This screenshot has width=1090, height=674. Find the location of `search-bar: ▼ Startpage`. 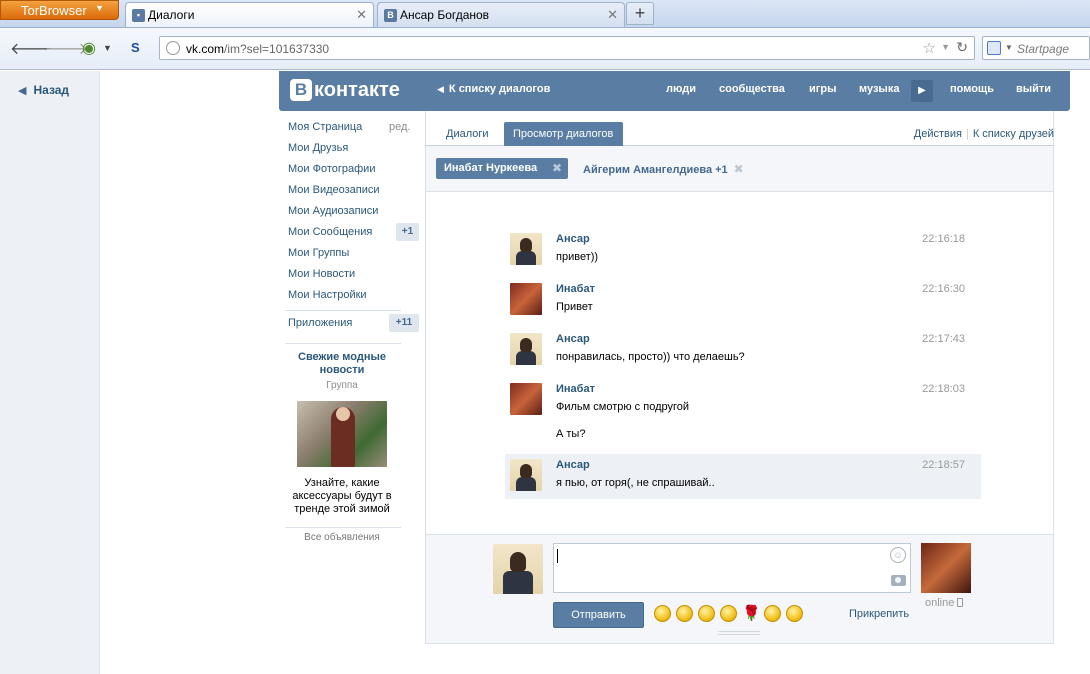

search-bar: ▼ Startpage is located at coordinates (1036, 48).